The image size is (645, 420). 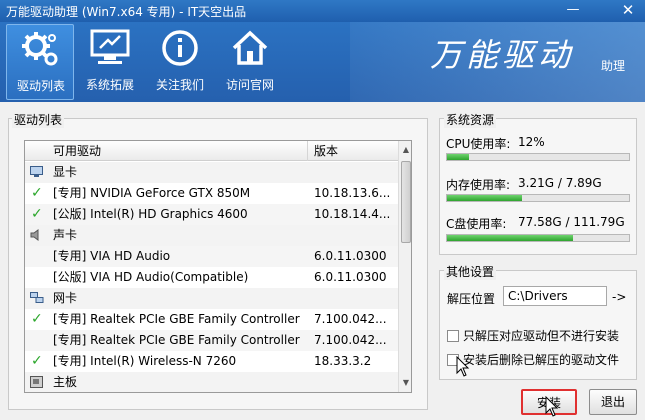 I want to click on display-card-icon, so click(x=36, y=171).